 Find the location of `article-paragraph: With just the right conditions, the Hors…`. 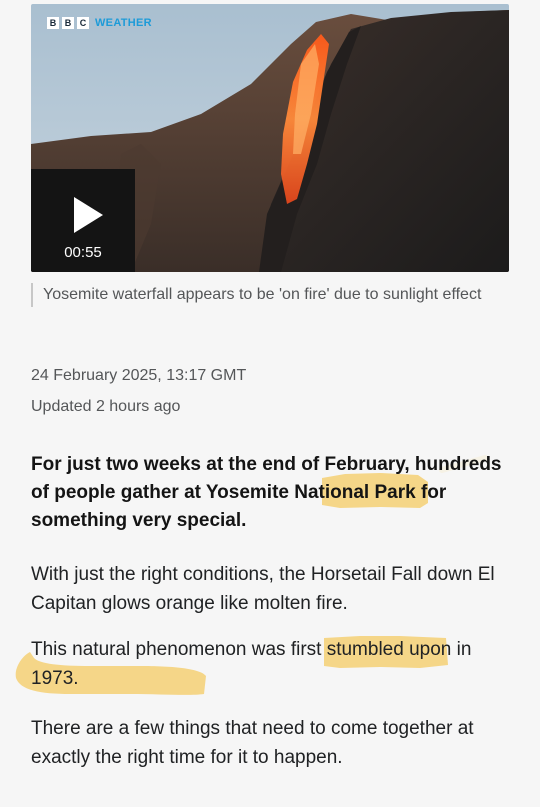

article-paragraph: With just the right conditions, the Hors… is located at coordinates (263, 589).